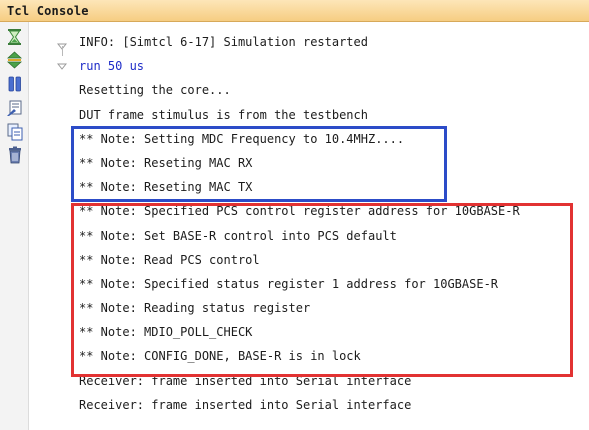  Describe the element at coordinates (220, 356) in the screenshot. I see `console-line: ** Note: CONFIG_DONE, BASE-R is in lock` at that location.